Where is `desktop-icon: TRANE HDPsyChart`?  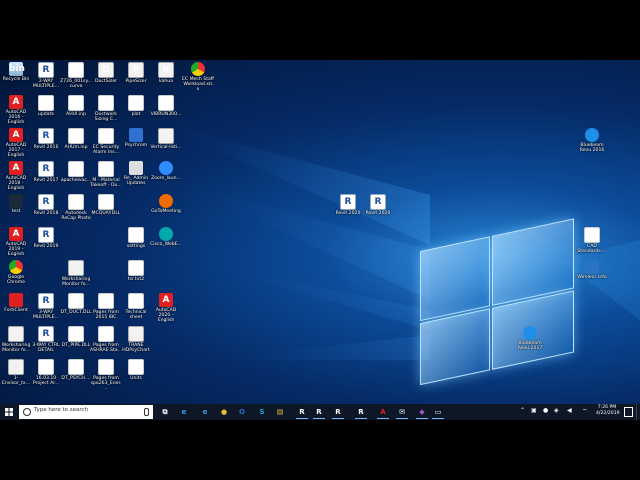 desktop-icon: TRANE HDPsyChart is located at coordinates (136, 339).